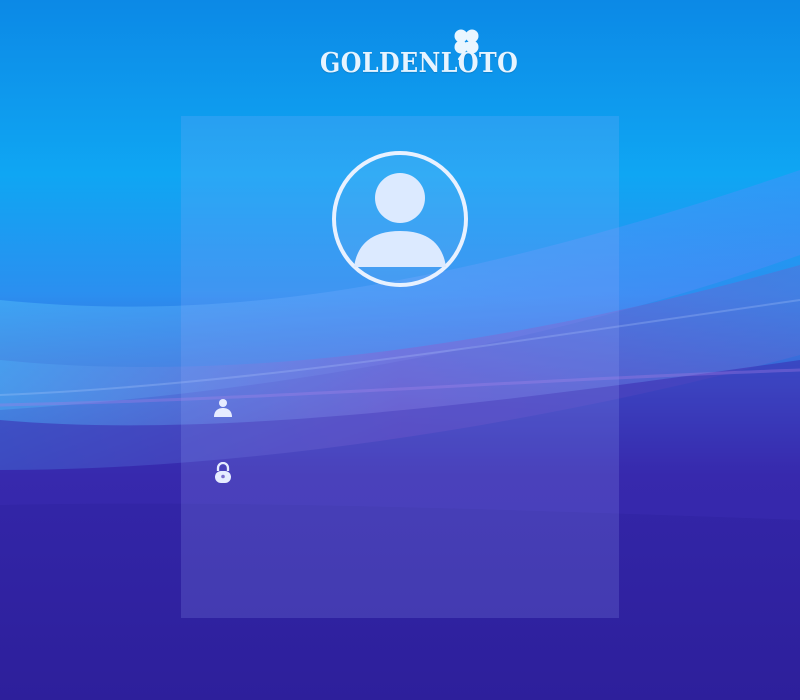  I want to click on username-field, so click(397, 409).